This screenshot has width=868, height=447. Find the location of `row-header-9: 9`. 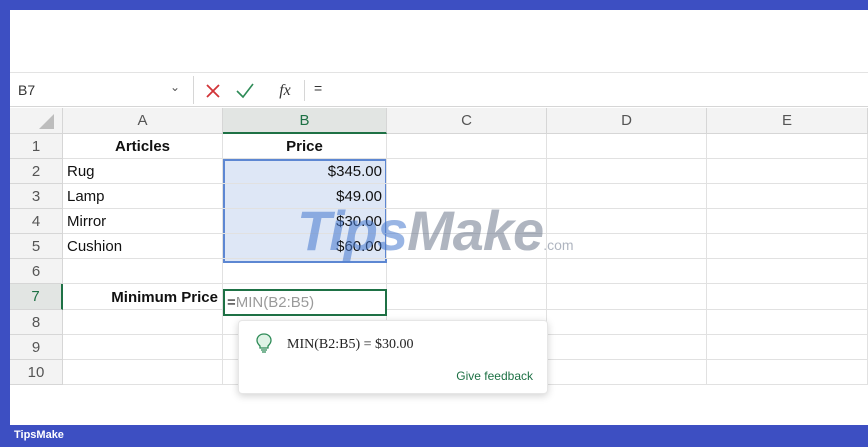

row-header-9: 9 is located at coordinates (36, 347).